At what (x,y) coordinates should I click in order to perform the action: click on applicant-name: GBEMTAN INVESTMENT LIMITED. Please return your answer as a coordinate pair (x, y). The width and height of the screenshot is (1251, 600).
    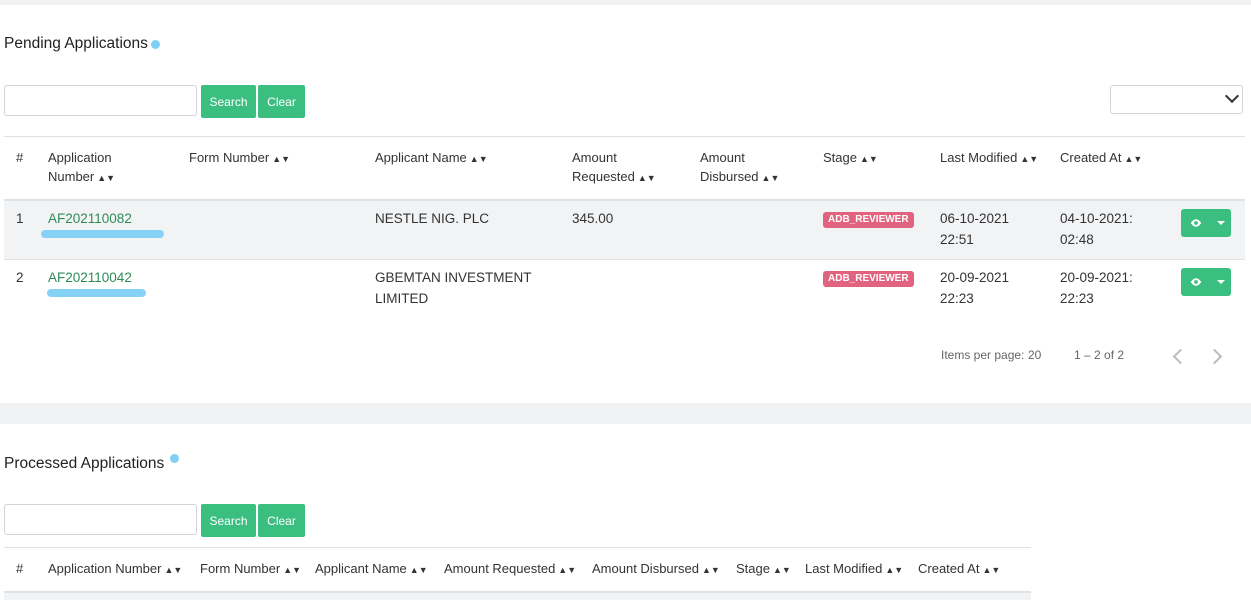
    Looking at the image, I should click on (453, 288).